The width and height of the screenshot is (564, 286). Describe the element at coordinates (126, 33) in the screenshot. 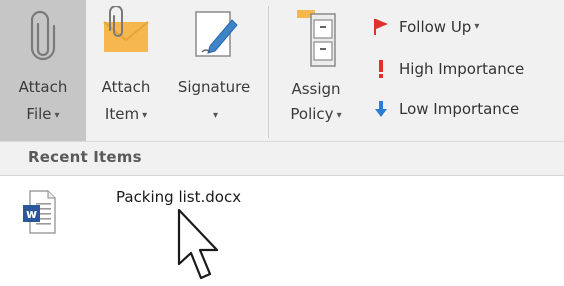

I see `envelope-attachment-icon` at that location.